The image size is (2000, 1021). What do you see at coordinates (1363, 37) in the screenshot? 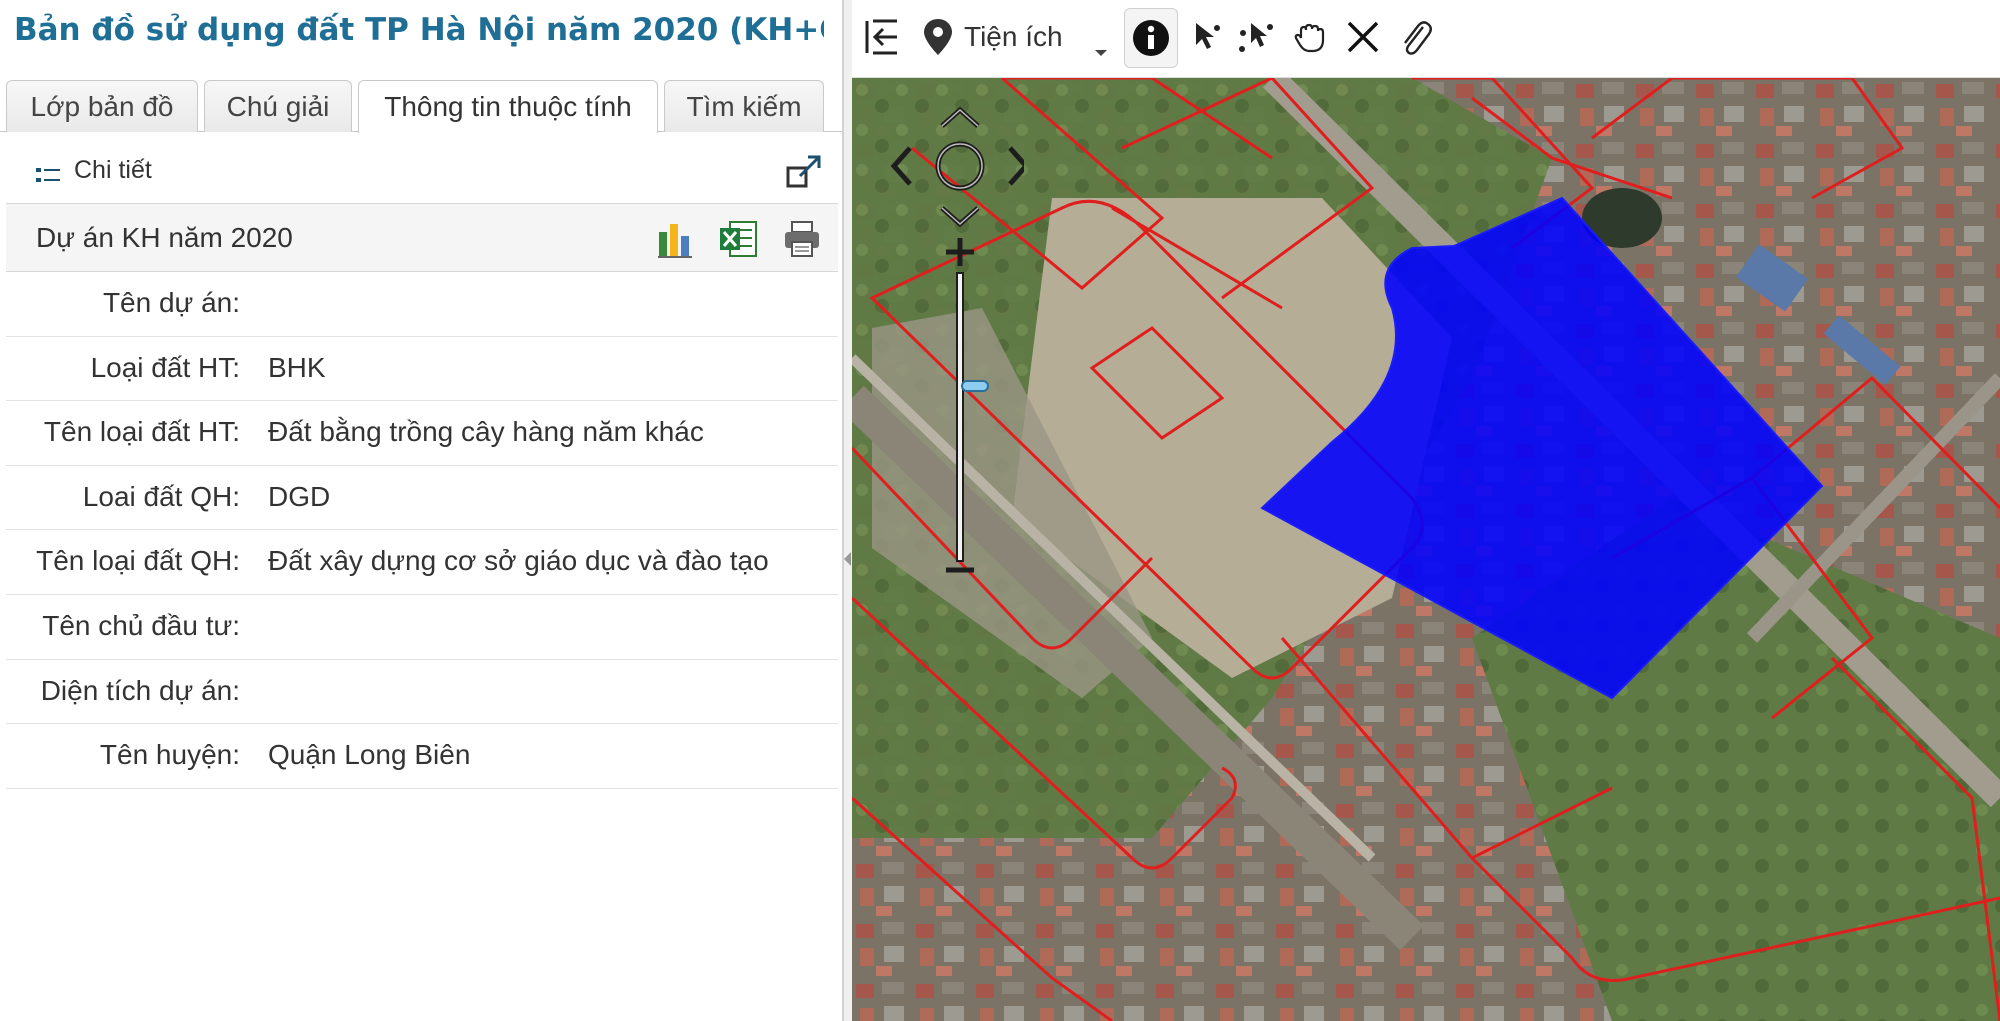
I see `close-icon` at bounding box center [1363, 37].